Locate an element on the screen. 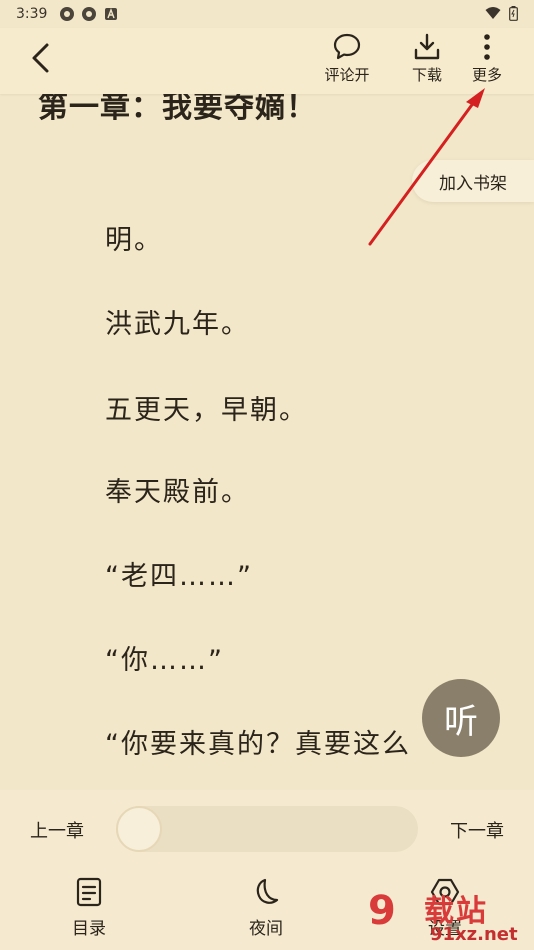 This screenshot has width=534, height=950. more-label: 更多 is located at coordinates (486, 75).